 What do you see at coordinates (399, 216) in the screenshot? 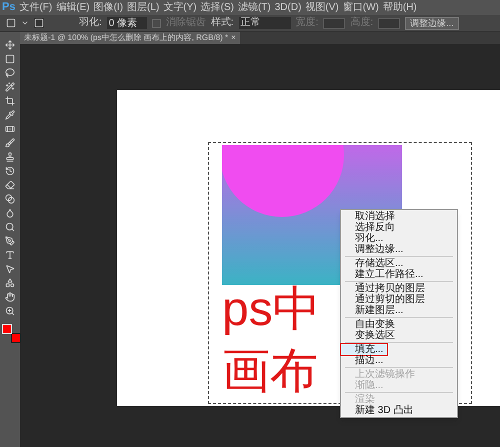
I see `menu-entry: 取消选择` at bounding box center [399, 216].